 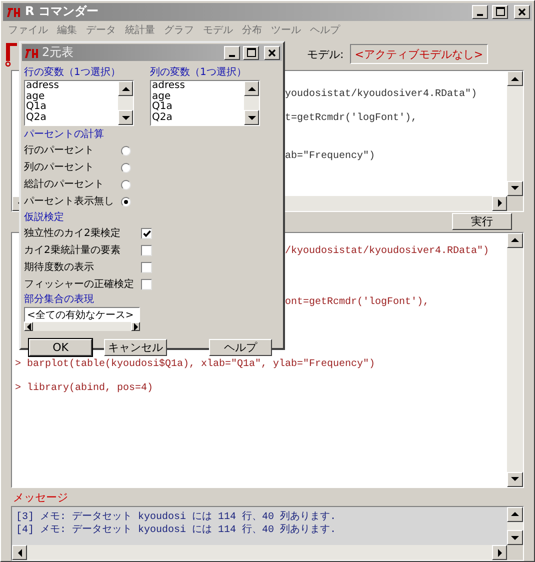 I want to click on model-button: <アクティブモデルなし>, so click(x=419, y=54).